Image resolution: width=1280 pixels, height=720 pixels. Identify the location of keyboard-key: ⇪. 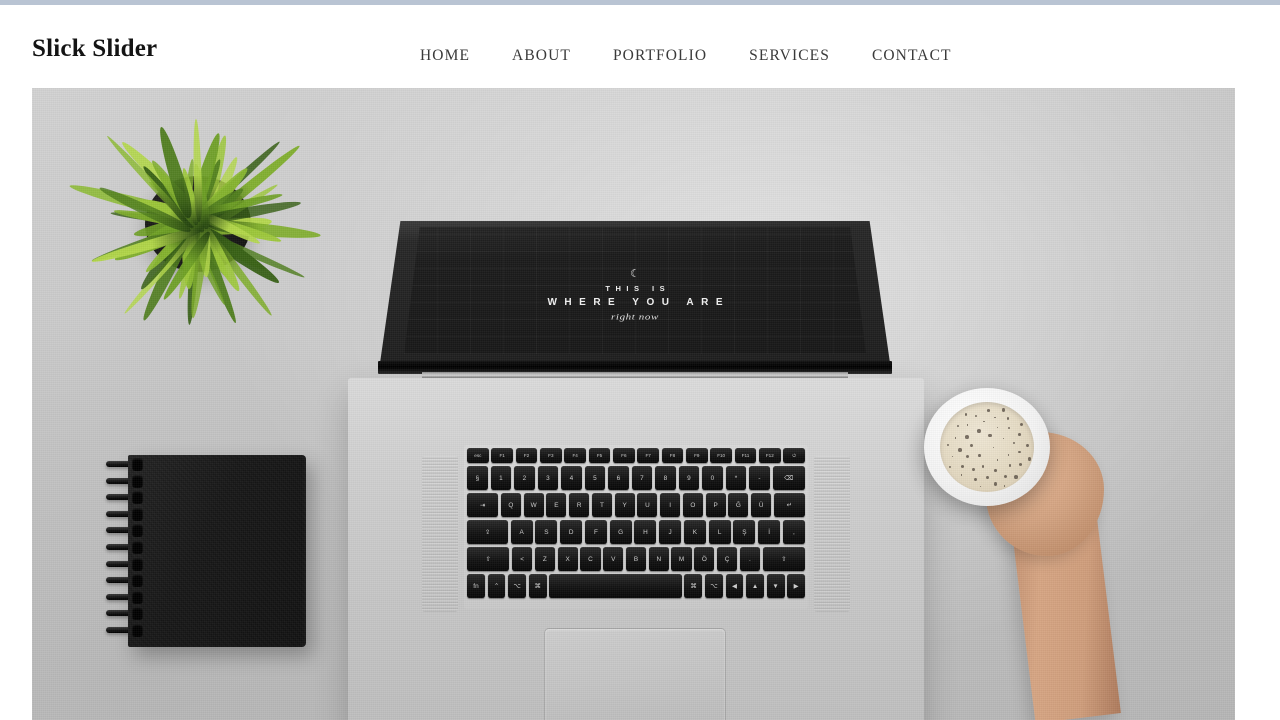
(487, 532).